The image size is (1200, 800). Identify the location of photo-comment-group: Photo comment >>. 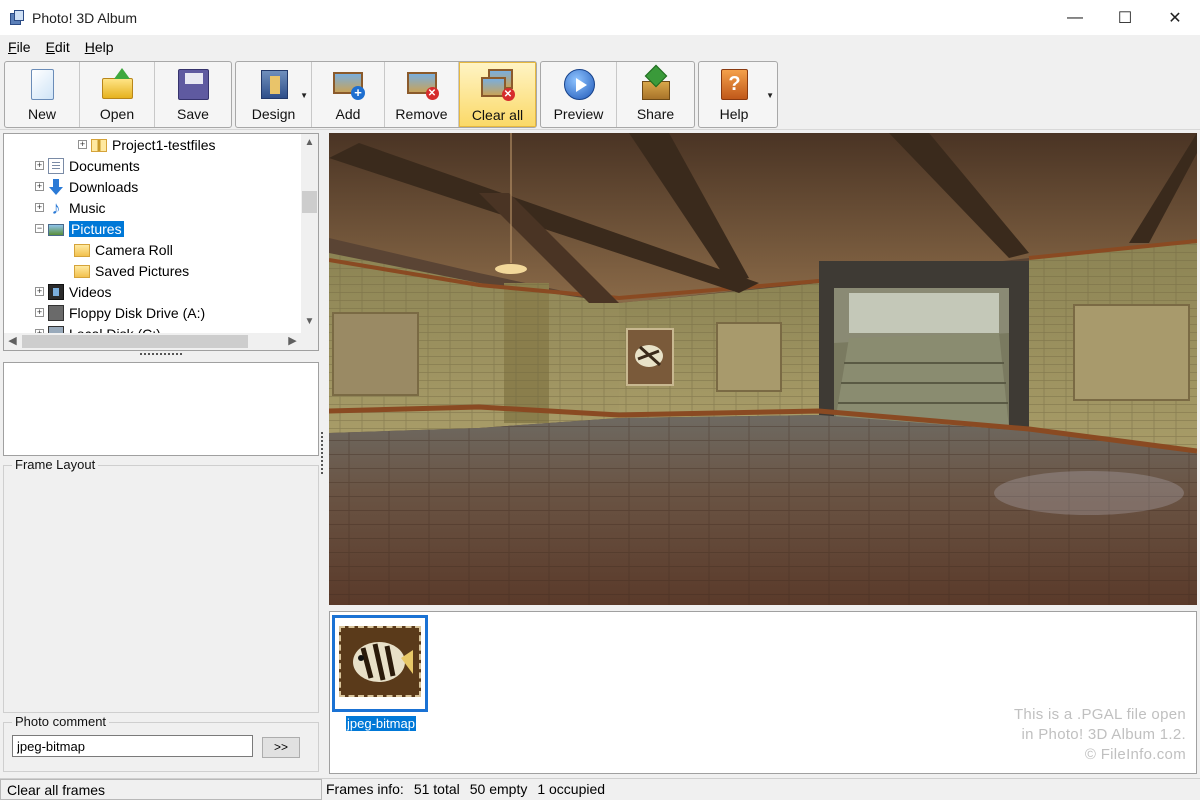
(161, 743).